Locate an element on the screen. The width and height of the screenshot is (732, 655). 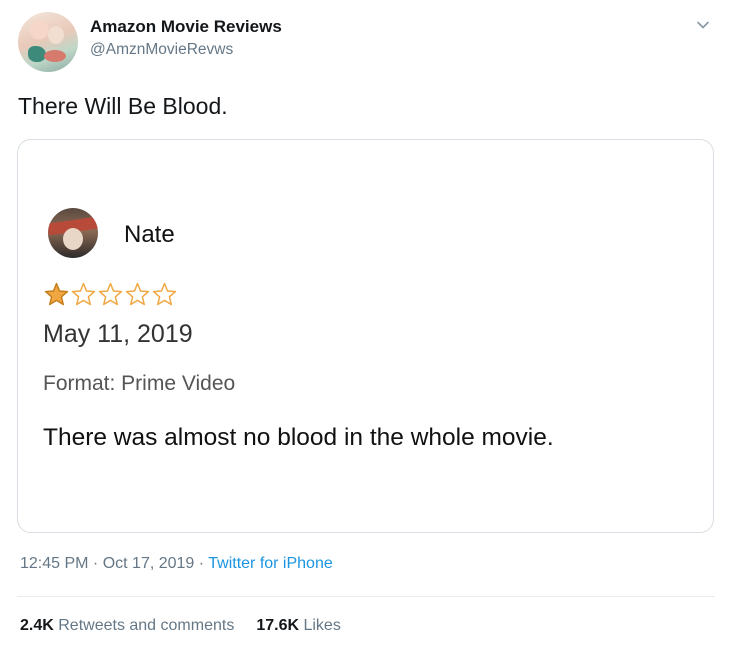
likes-stat: 17.6K Likes is located at coordinates (298, 625).